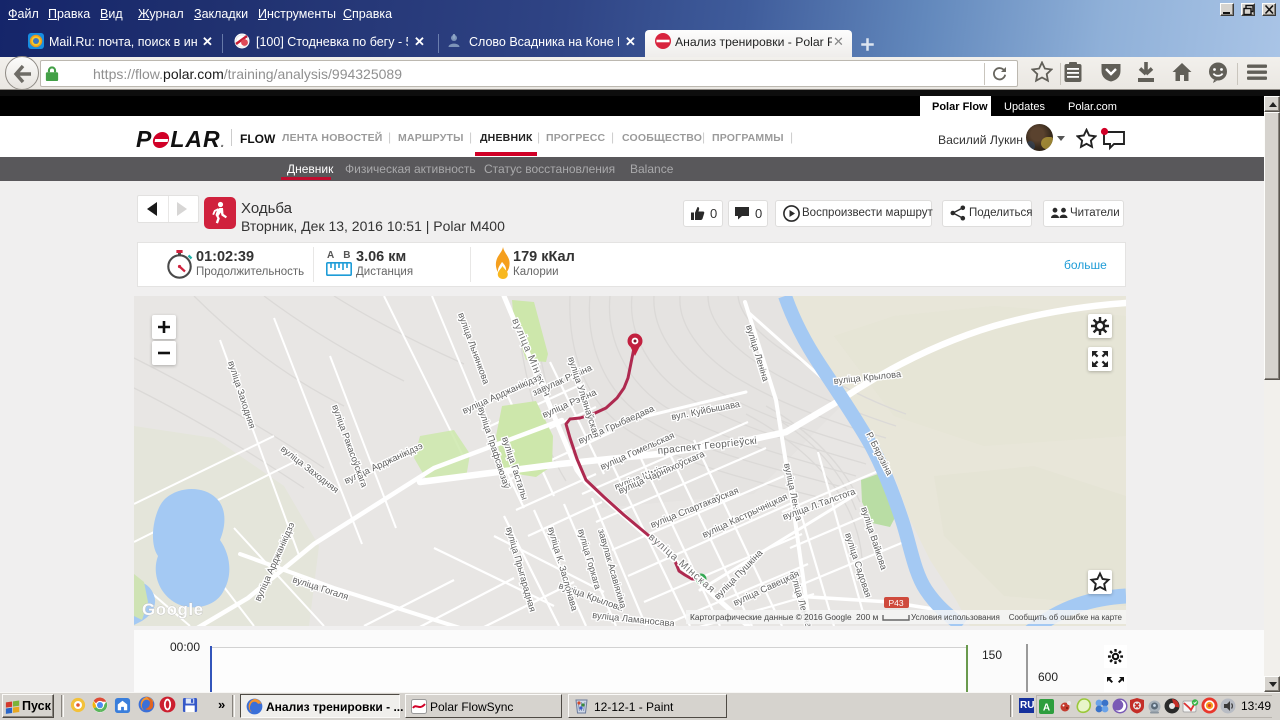  What do you see at coordinates (771, 617) in the screenshot?
I see `svg-text:Картографические данные © 2016: Картографические данные © 2016 Google` at bounding box center [771, 617].